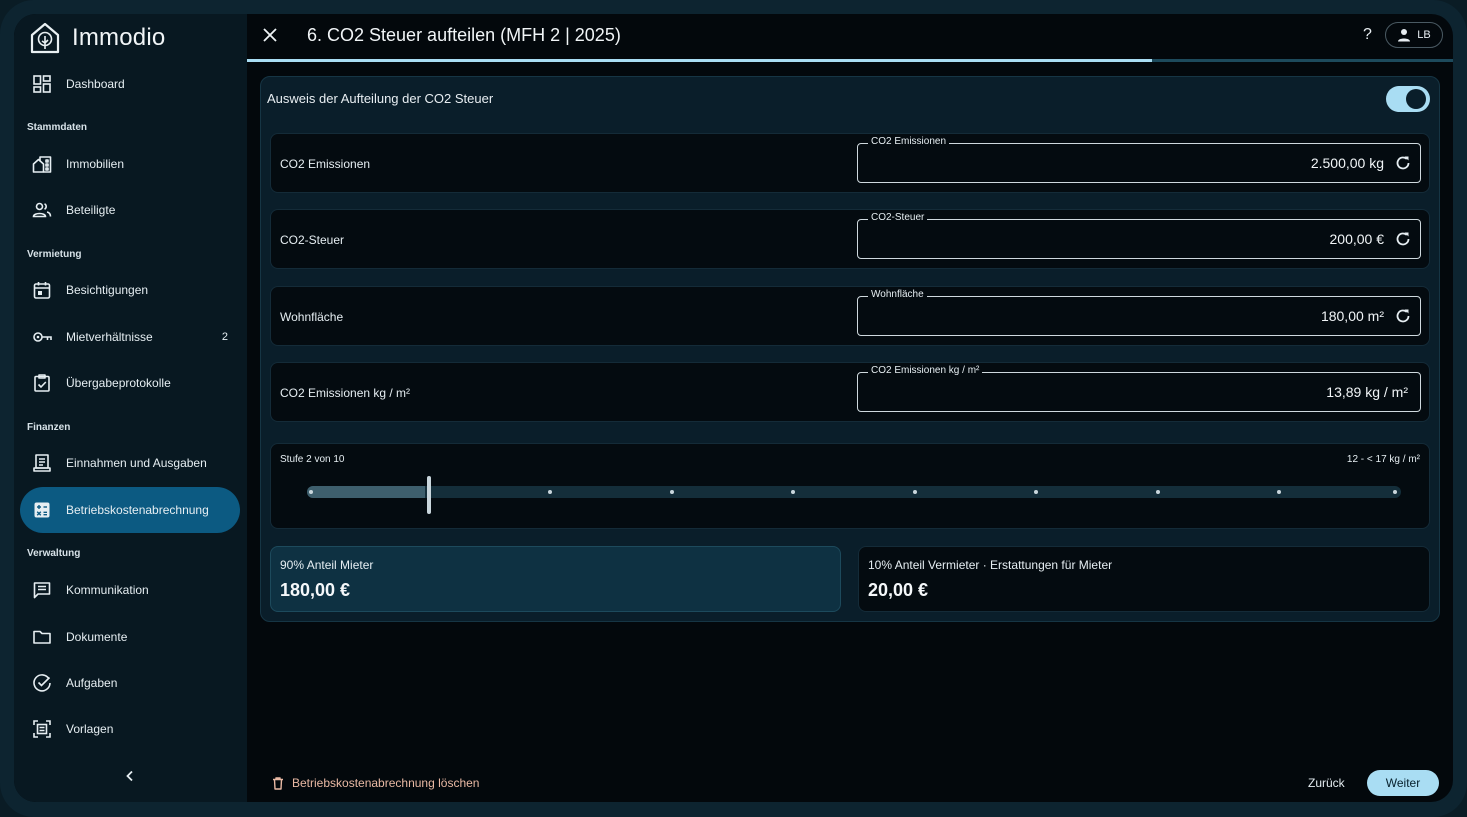 This screenshot has height=817, width=1467. I want to click on sidebar-item-beteiligte: Beteiligte, so click(130, 210).